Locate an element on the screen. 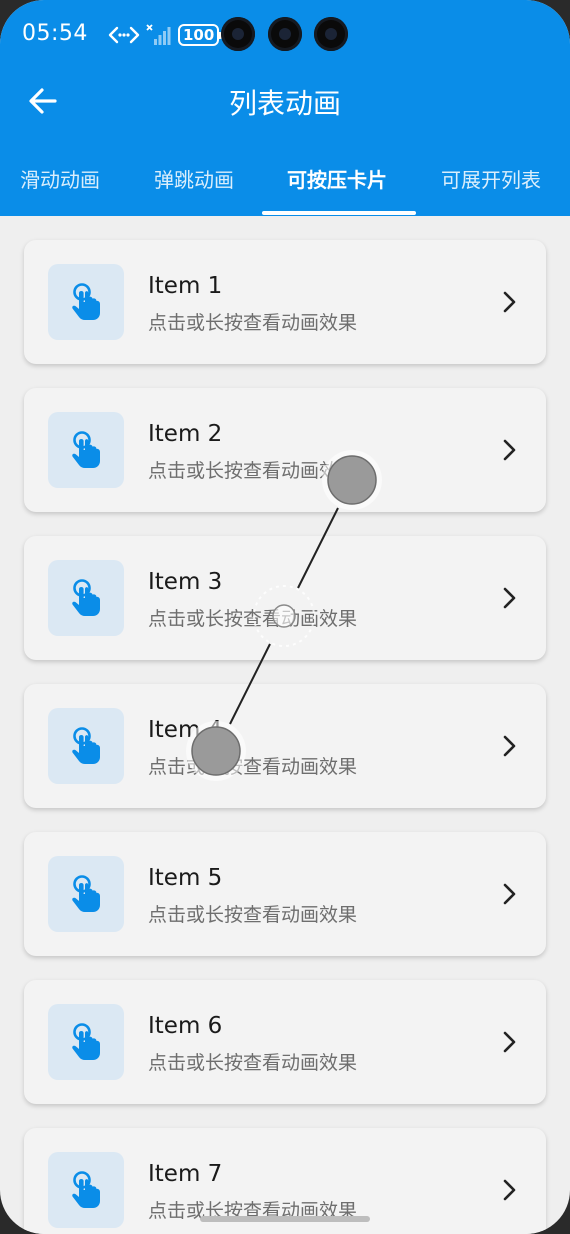 This screenshot has width=570, height=1234. home-indicator is located at coordinates (285, 1219).